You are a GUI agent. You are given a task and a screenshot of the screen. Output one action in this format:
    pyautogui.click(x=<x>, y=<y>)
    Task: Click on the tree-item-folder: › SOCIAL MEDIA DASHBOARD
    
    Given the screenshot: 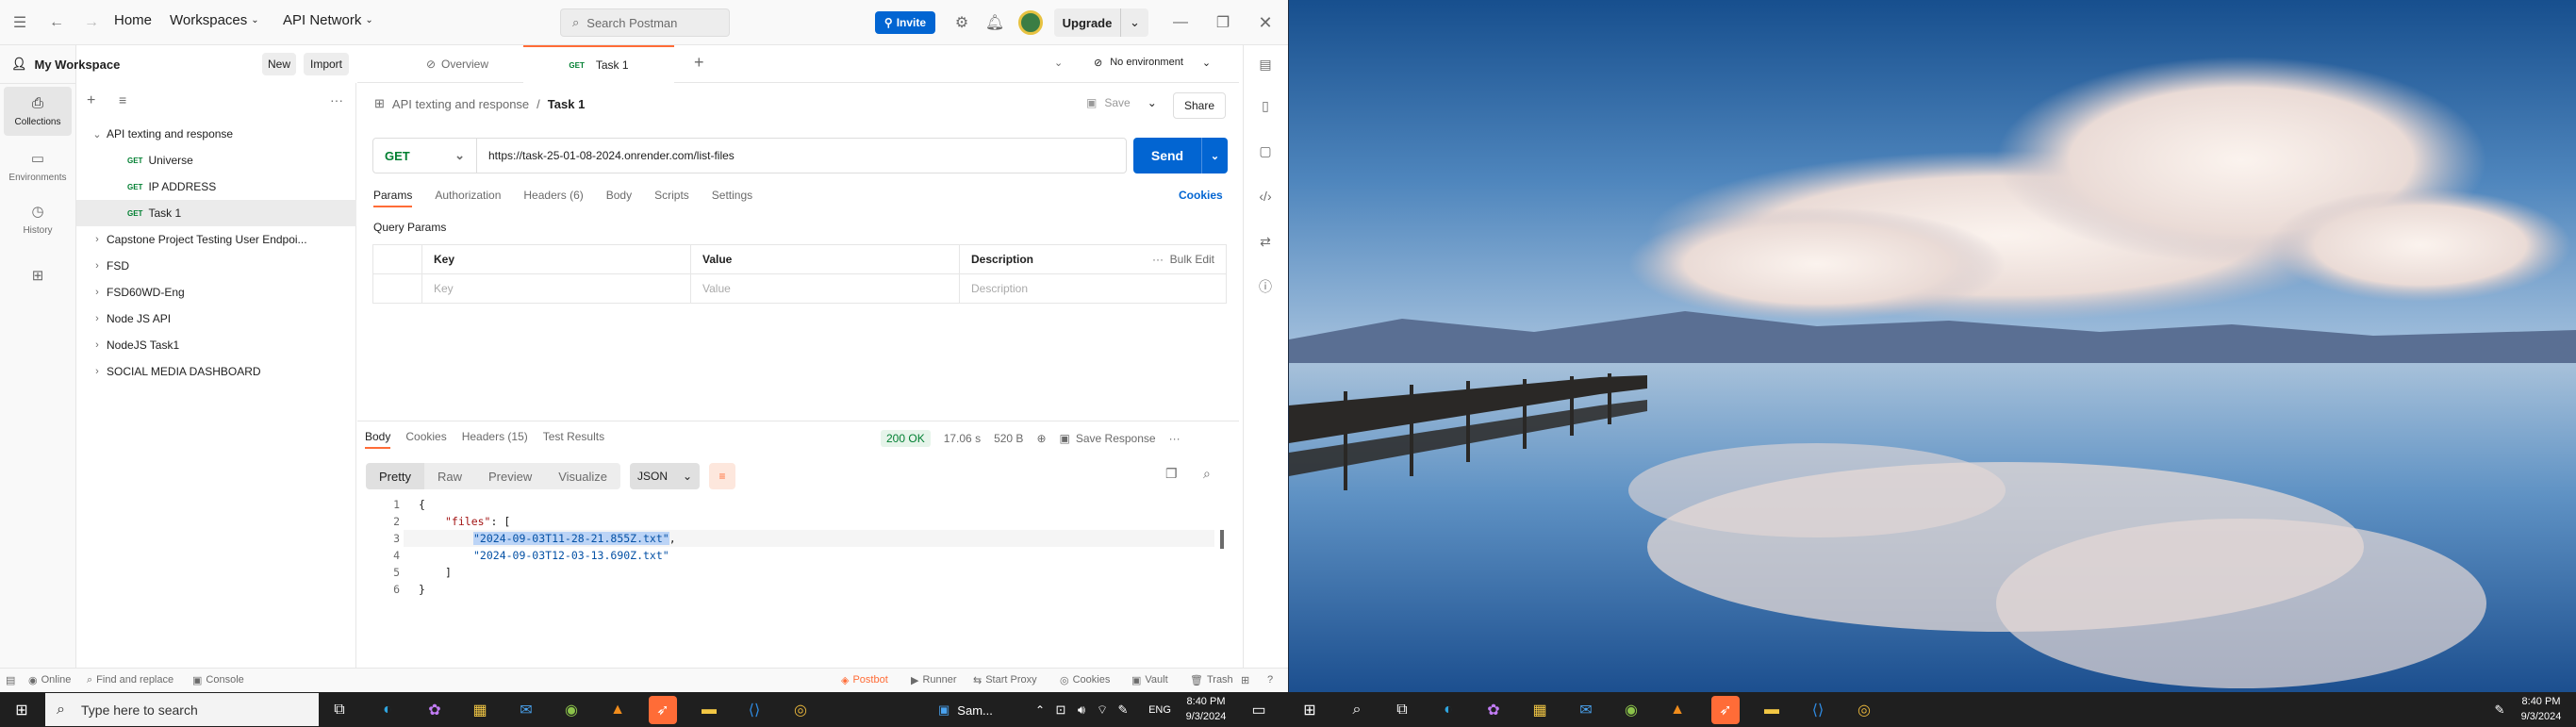 What is the action you would take?
    pyautogui.click(x=216, y=371)
    